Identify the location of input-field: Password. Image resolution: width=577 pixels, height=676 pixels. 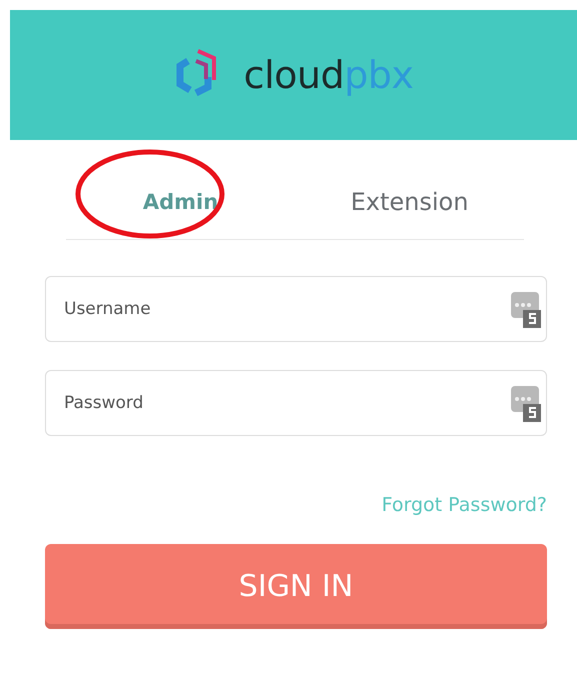
(296, 403).